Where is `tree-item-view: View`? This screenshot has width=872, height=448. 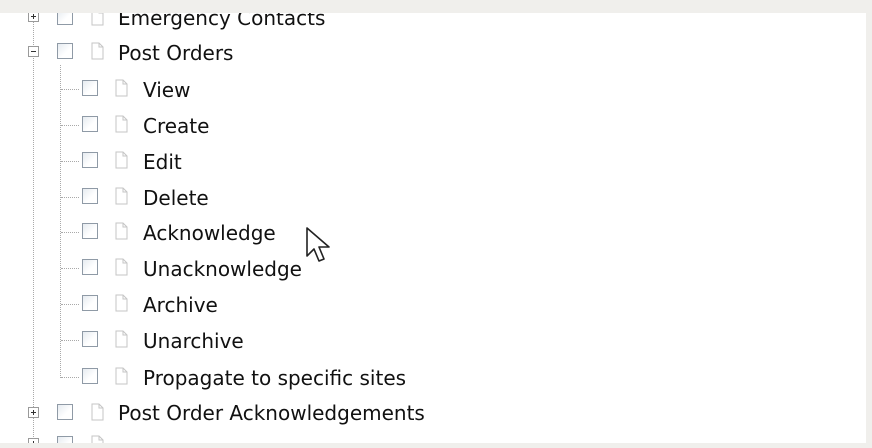 tree-item-view: View is located at coordinates (350, 90).